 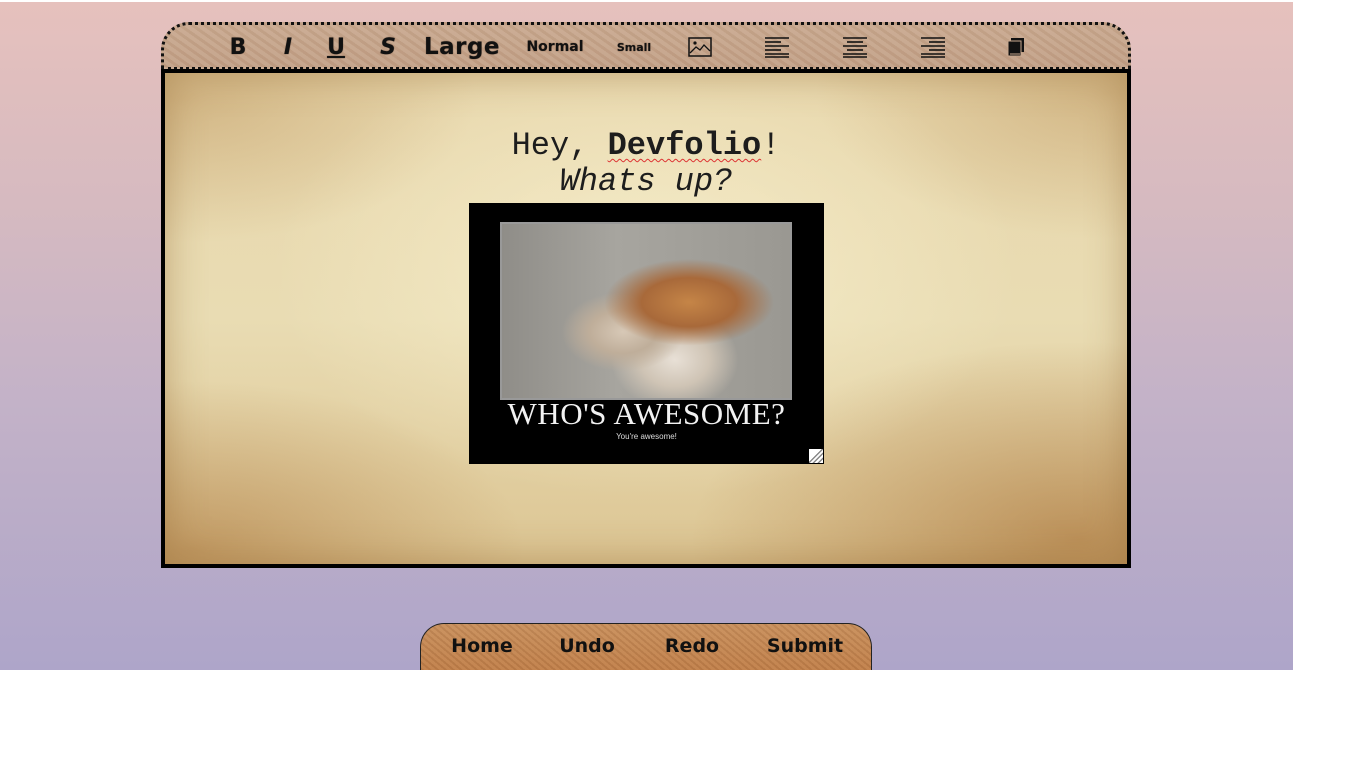 What do you see at coordinates (555, 47) in the screenshot?
I see `normal-text-button: Normal` at bounding box center [555, 47].